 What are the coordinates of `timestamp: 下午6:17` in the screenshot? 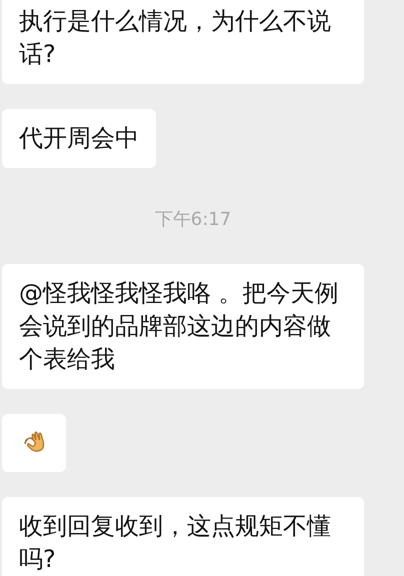 It's located at (193, 219).